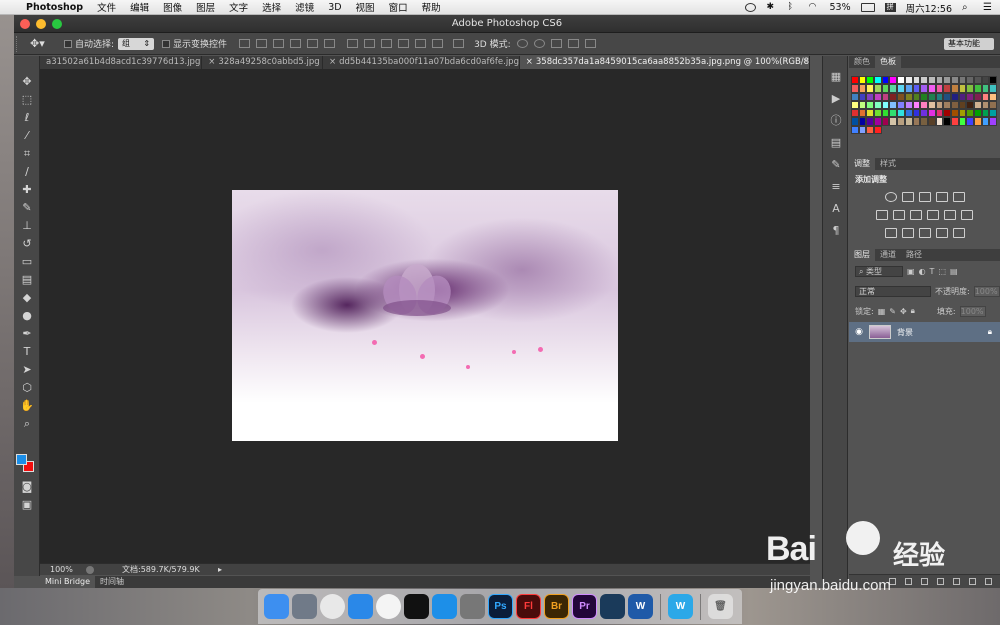 This screenshot has width=1000, height=625. I want to click on dock-qq-icon, so click(416, 606).